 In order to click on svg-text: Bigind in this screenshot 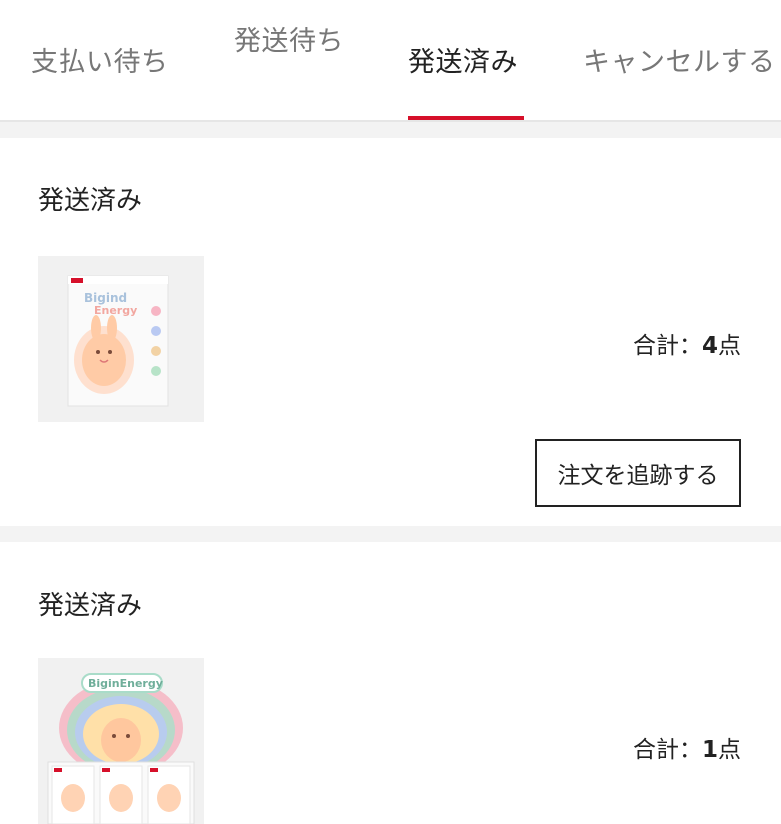, I will do `click(105, 298)`.